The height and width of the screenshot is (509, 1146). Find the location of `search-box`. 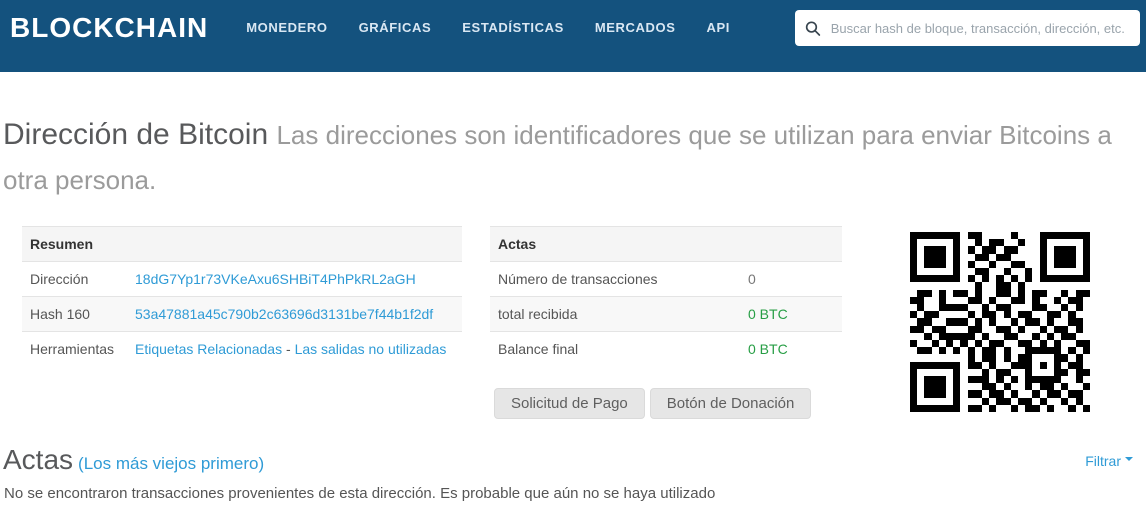

search-box is located at coordinates (967, 28).